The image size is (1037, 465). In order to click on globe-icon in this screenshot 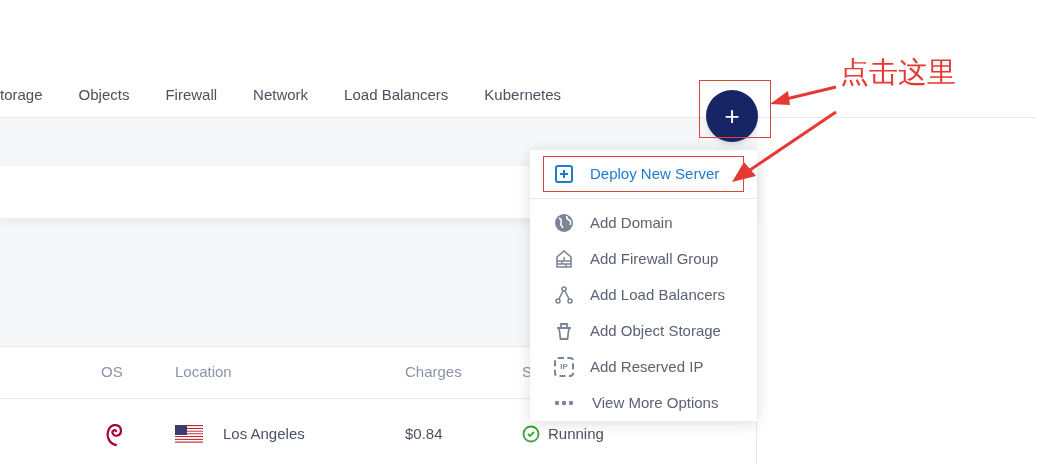, I will do `click(564, 223)`.